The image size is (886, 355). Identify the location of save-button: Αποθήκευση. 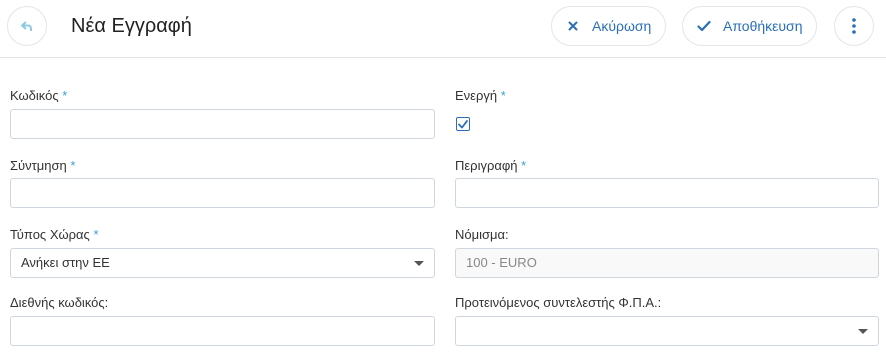
(749, 26).